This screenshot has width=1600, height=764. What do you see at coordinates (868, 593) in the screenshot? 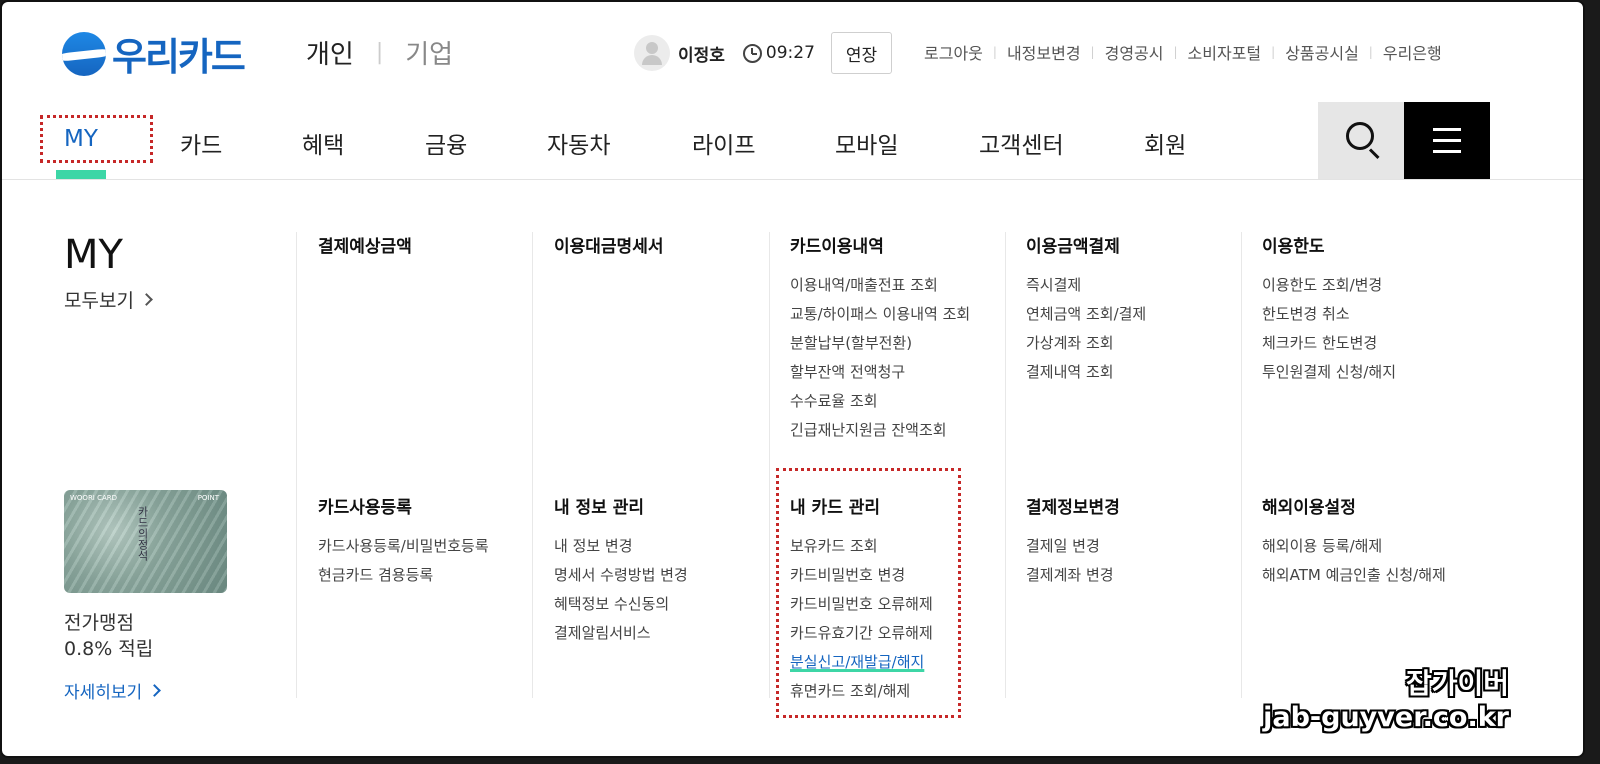
I see `highlight-box-my-card` at bounding box center [868, 593].